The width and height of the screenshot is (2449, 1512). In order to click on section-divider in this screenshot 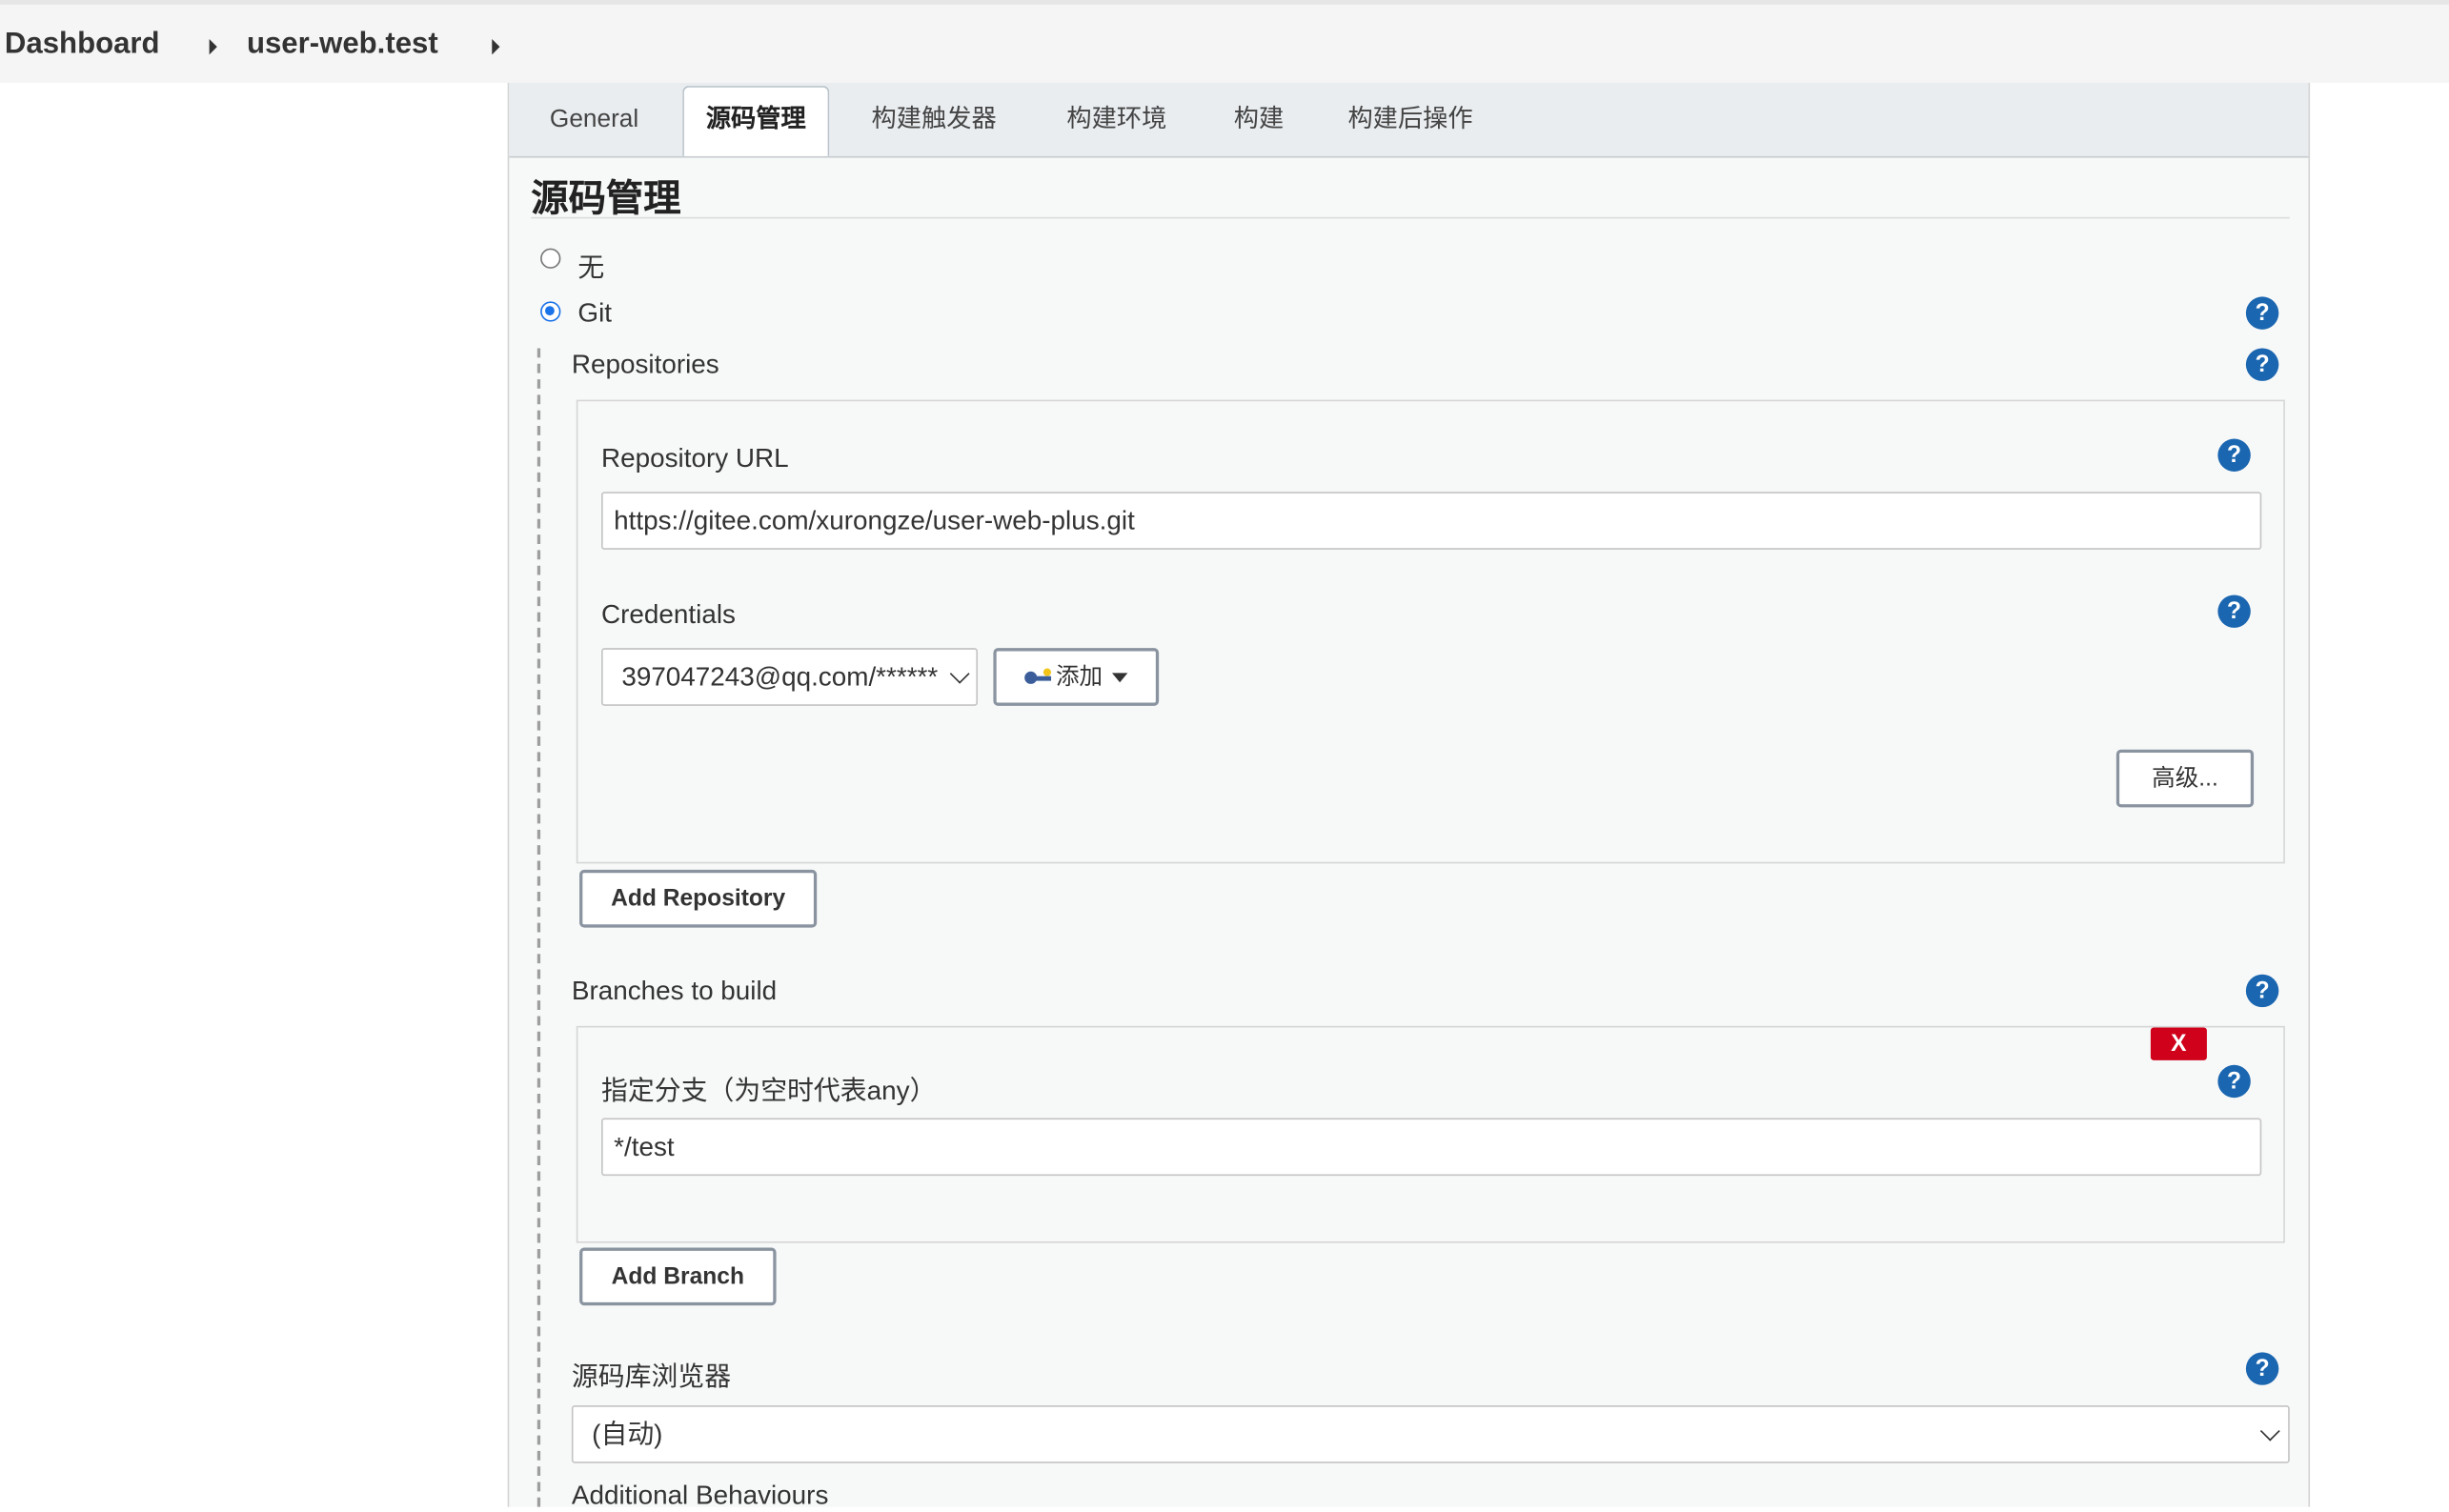, I will do `click(1410, 217)`.